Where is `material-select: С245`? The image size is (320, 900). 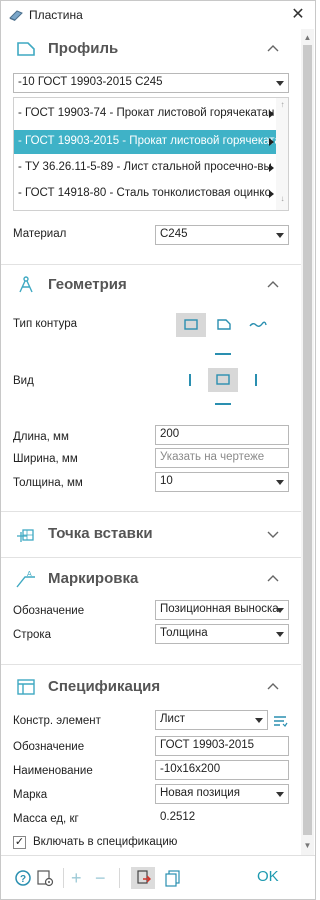
material-select: С245 is located at coordinates (222, 235).